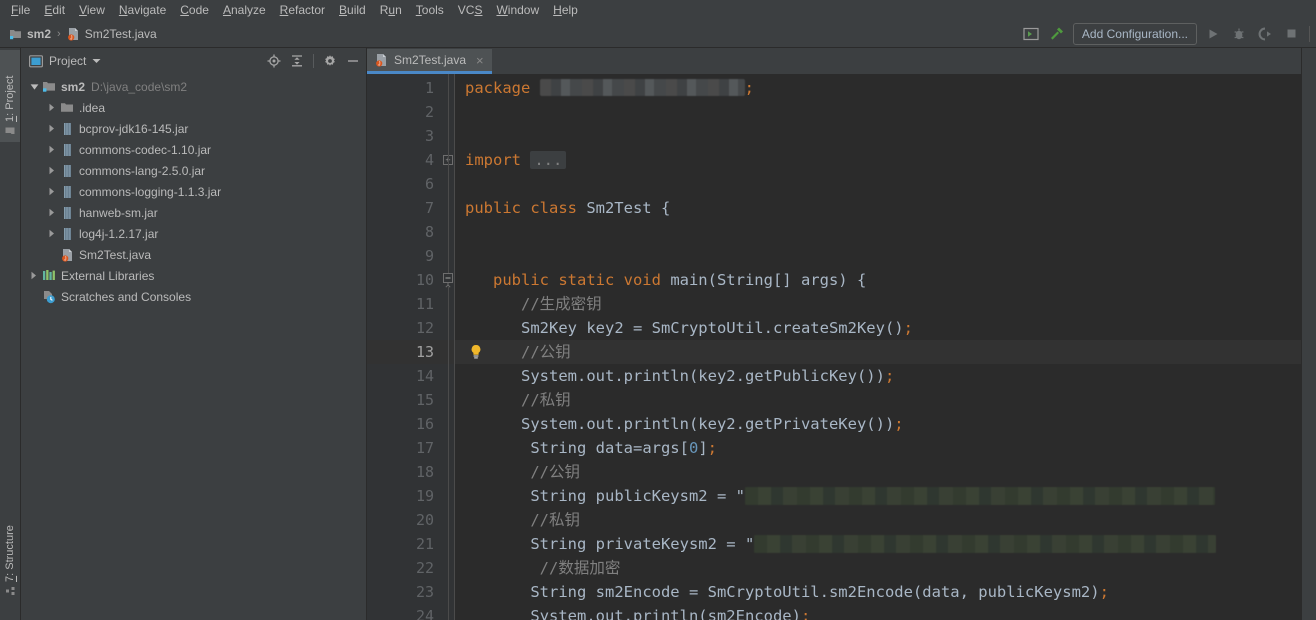 Image resolution: width=1316 pixels, height=620 pixels. Describe the element at coordinates (424, 352) in the screenshot. I see `line-number: 13` at that location.